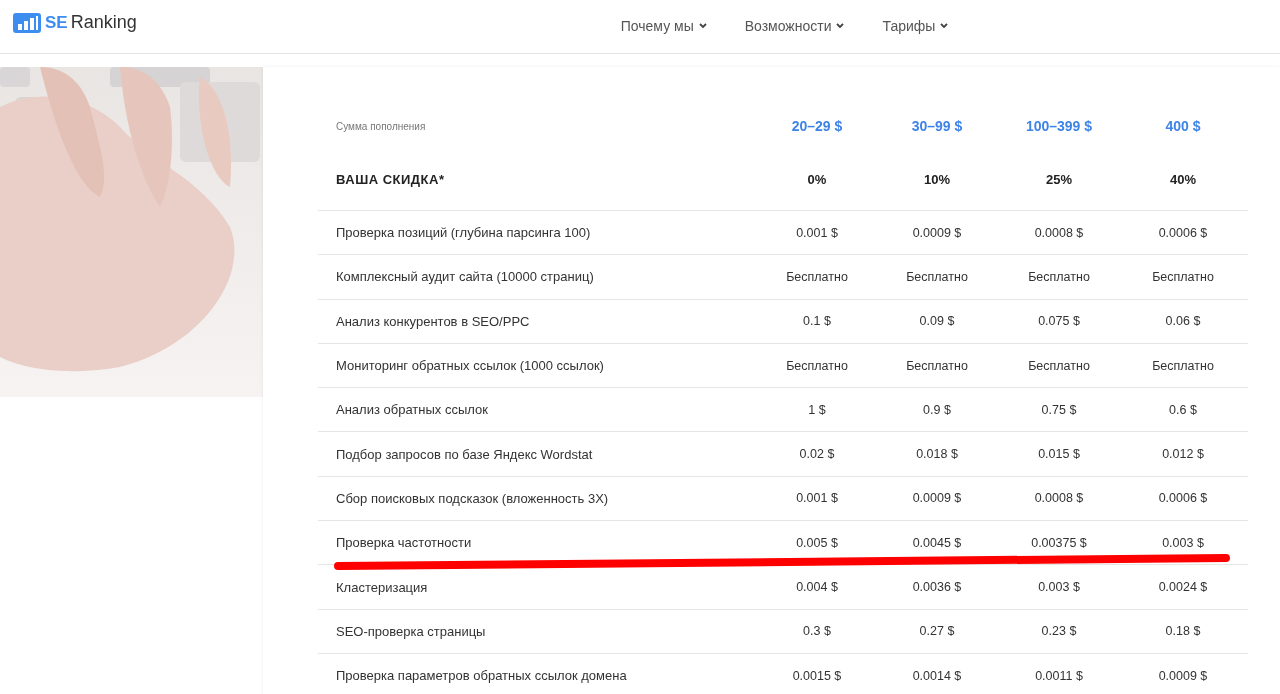  I want to click on table-caption: Сумма пополнения, so click(381, 126).